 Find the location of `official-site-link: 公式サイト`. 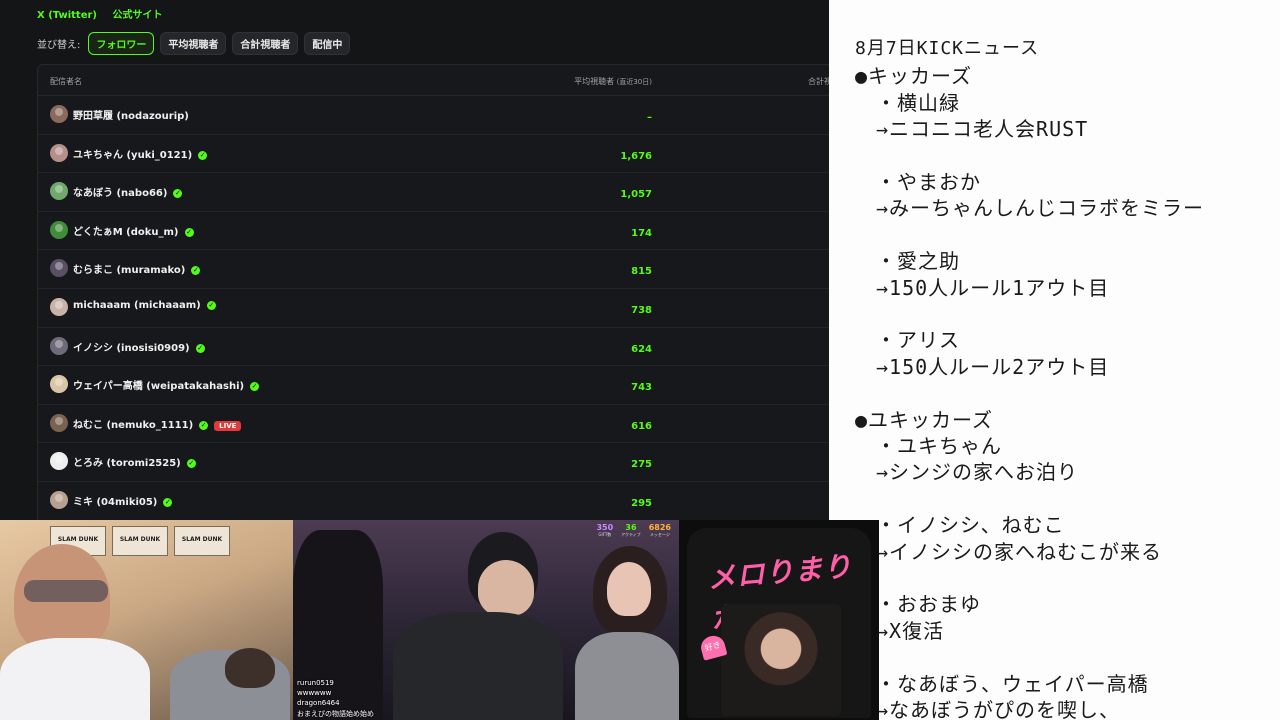

official-site-link: 公式サイト is located at coordinates (137, 15).